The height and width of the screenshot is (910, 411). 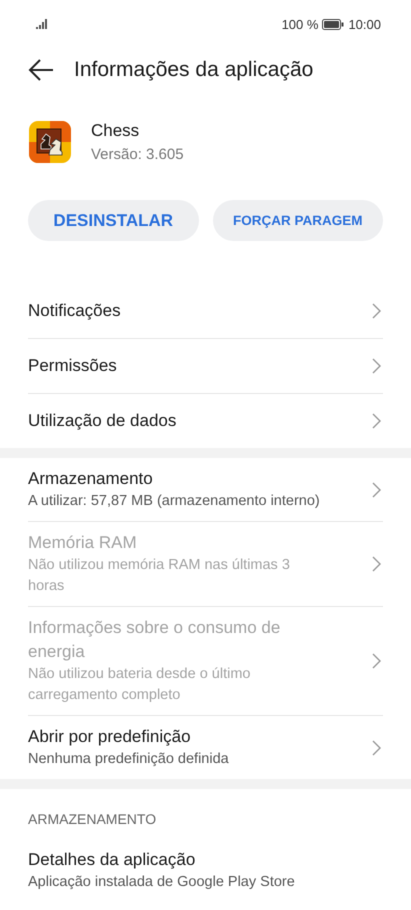 I want to click on signal-icon, so click(x=42, y=24).